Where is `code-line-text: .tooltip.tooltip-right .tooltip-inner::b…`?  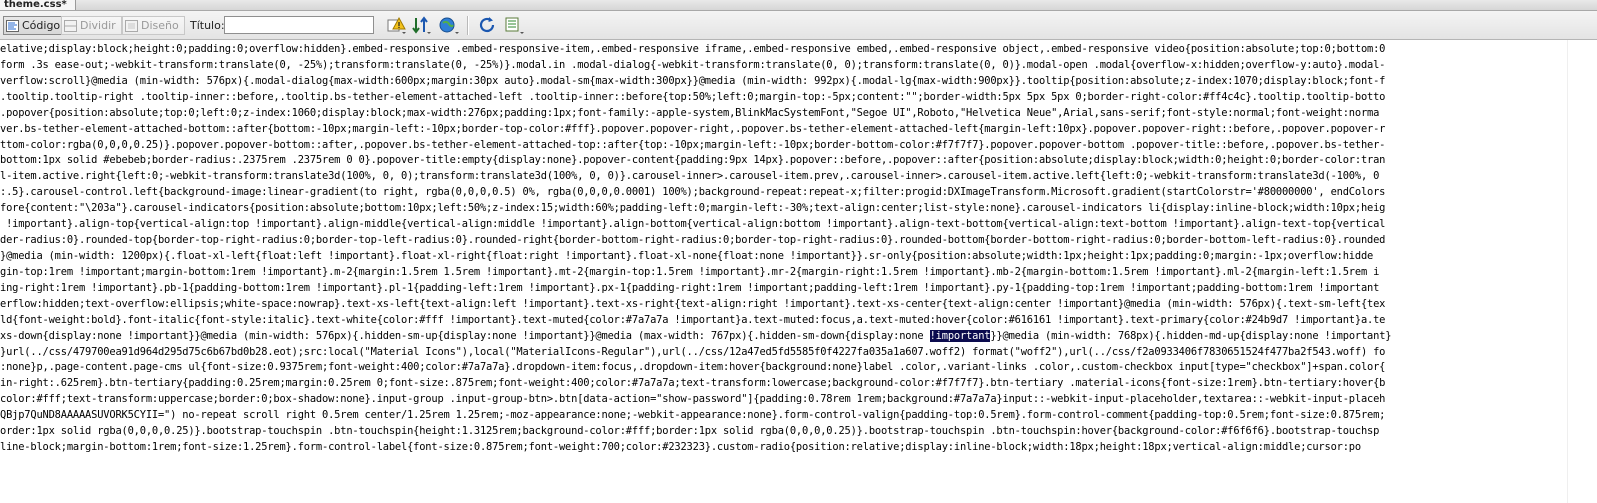
code-line-text: .tooltip.tooltip-right .tooltip-inner::b… is located at coordinates (693, 96).